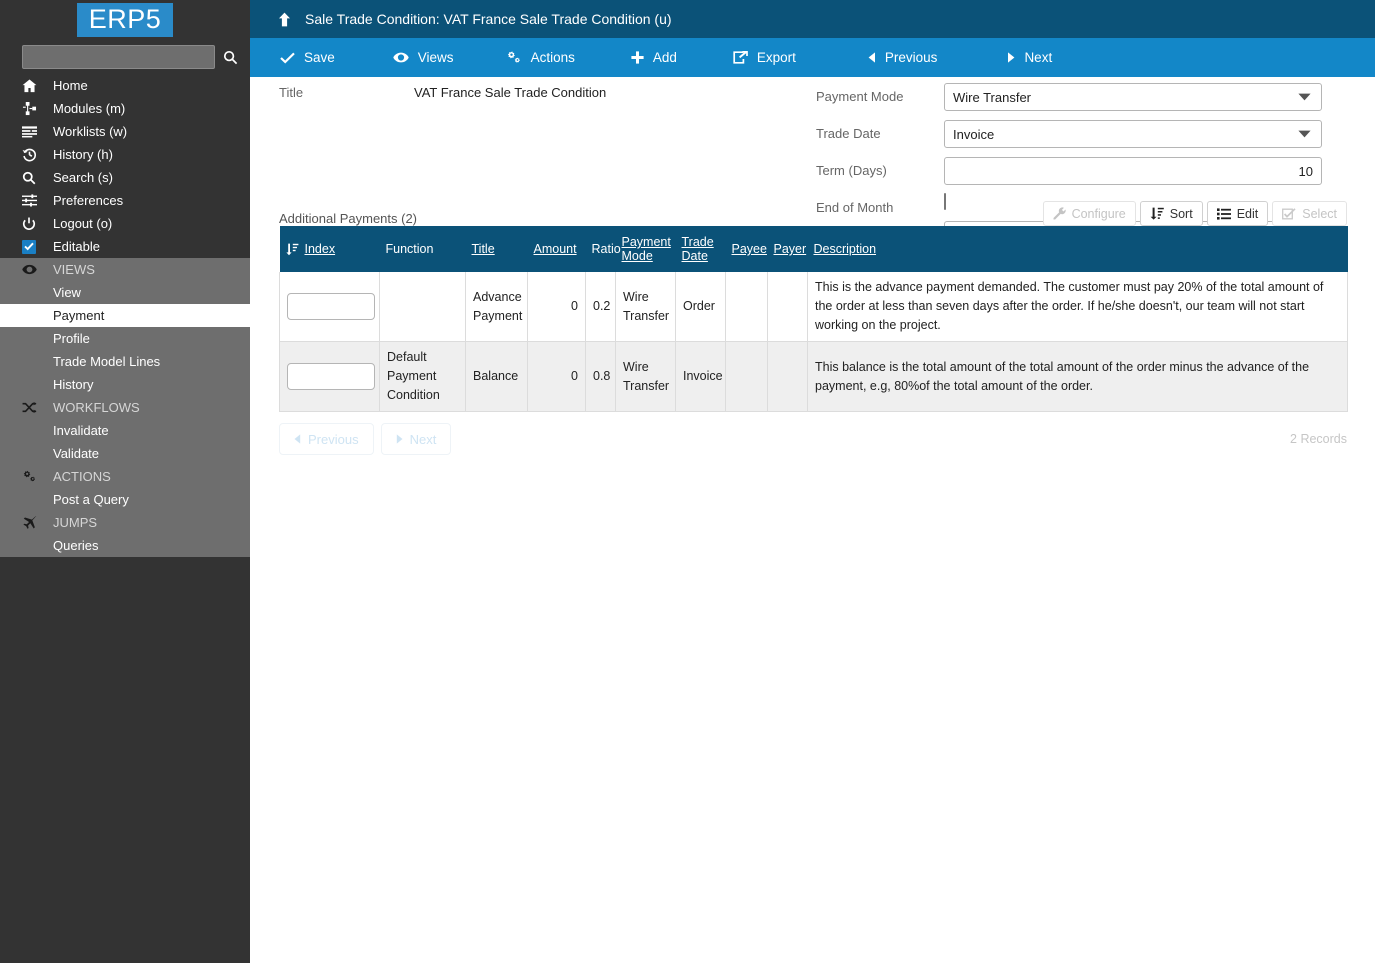 This screenshot has width=1375, height=963. I want to click on cell-title: Balance, so click(496, 376).